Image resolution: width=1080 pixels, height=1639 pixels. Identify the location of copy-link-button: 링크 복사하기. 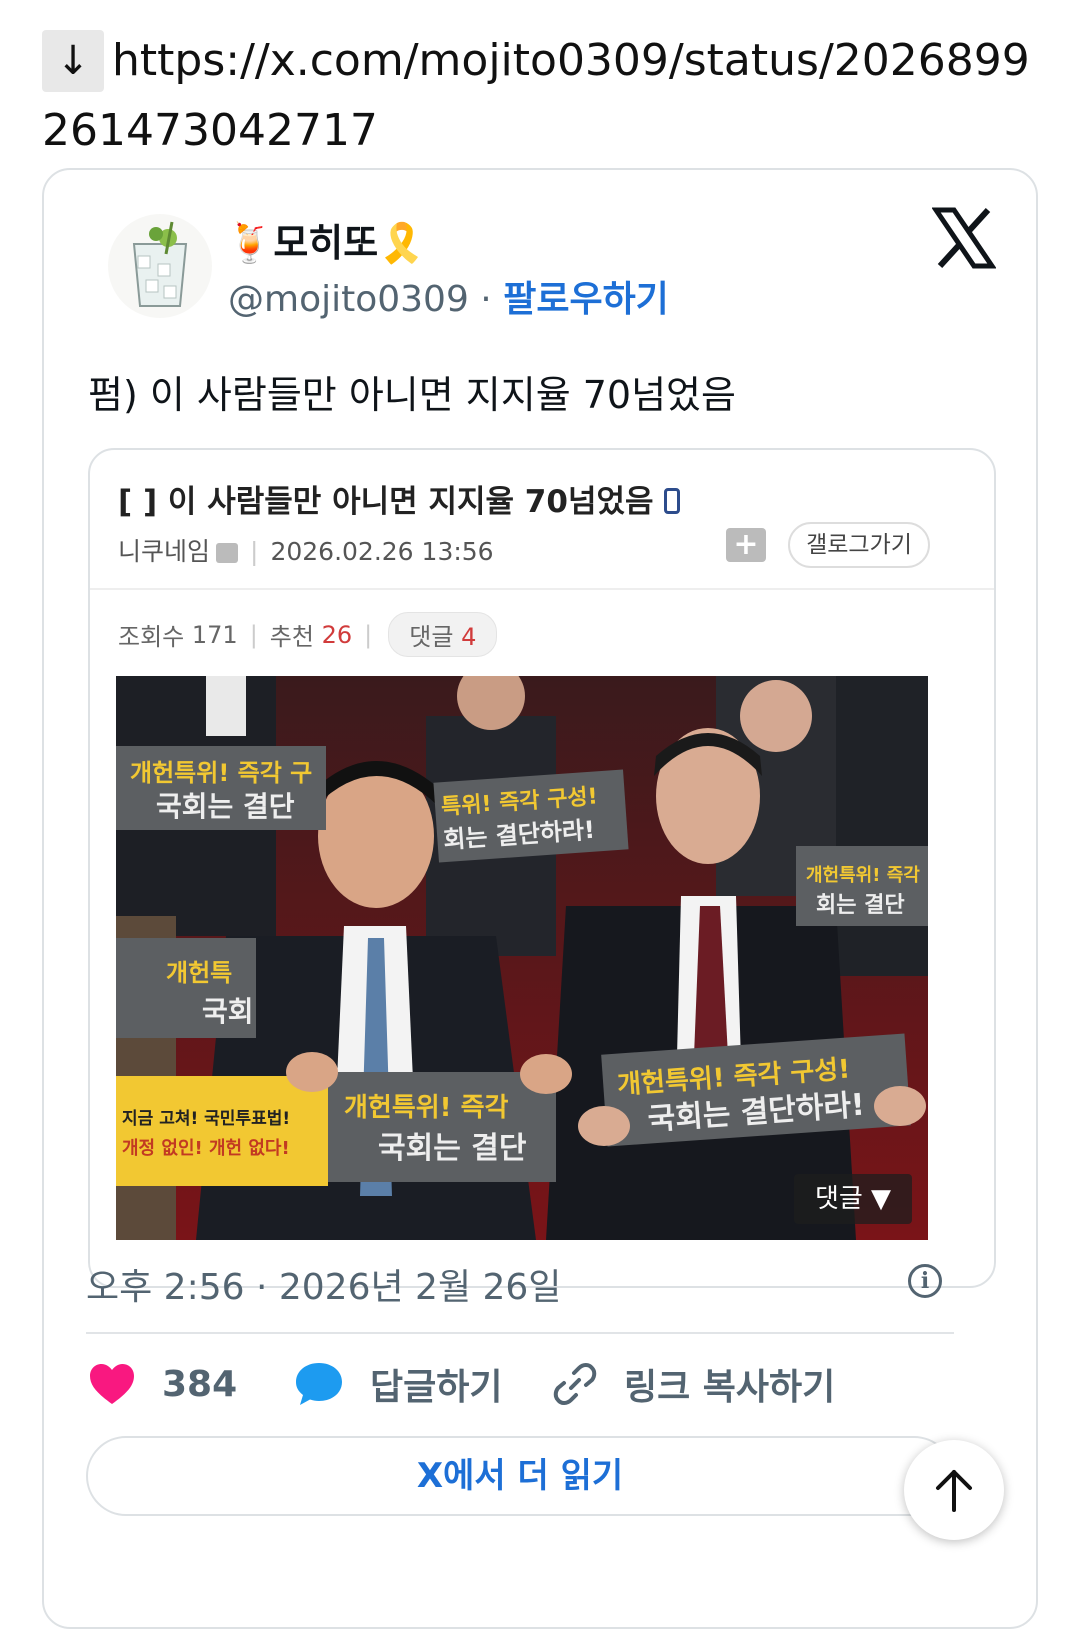
(693, 1384).